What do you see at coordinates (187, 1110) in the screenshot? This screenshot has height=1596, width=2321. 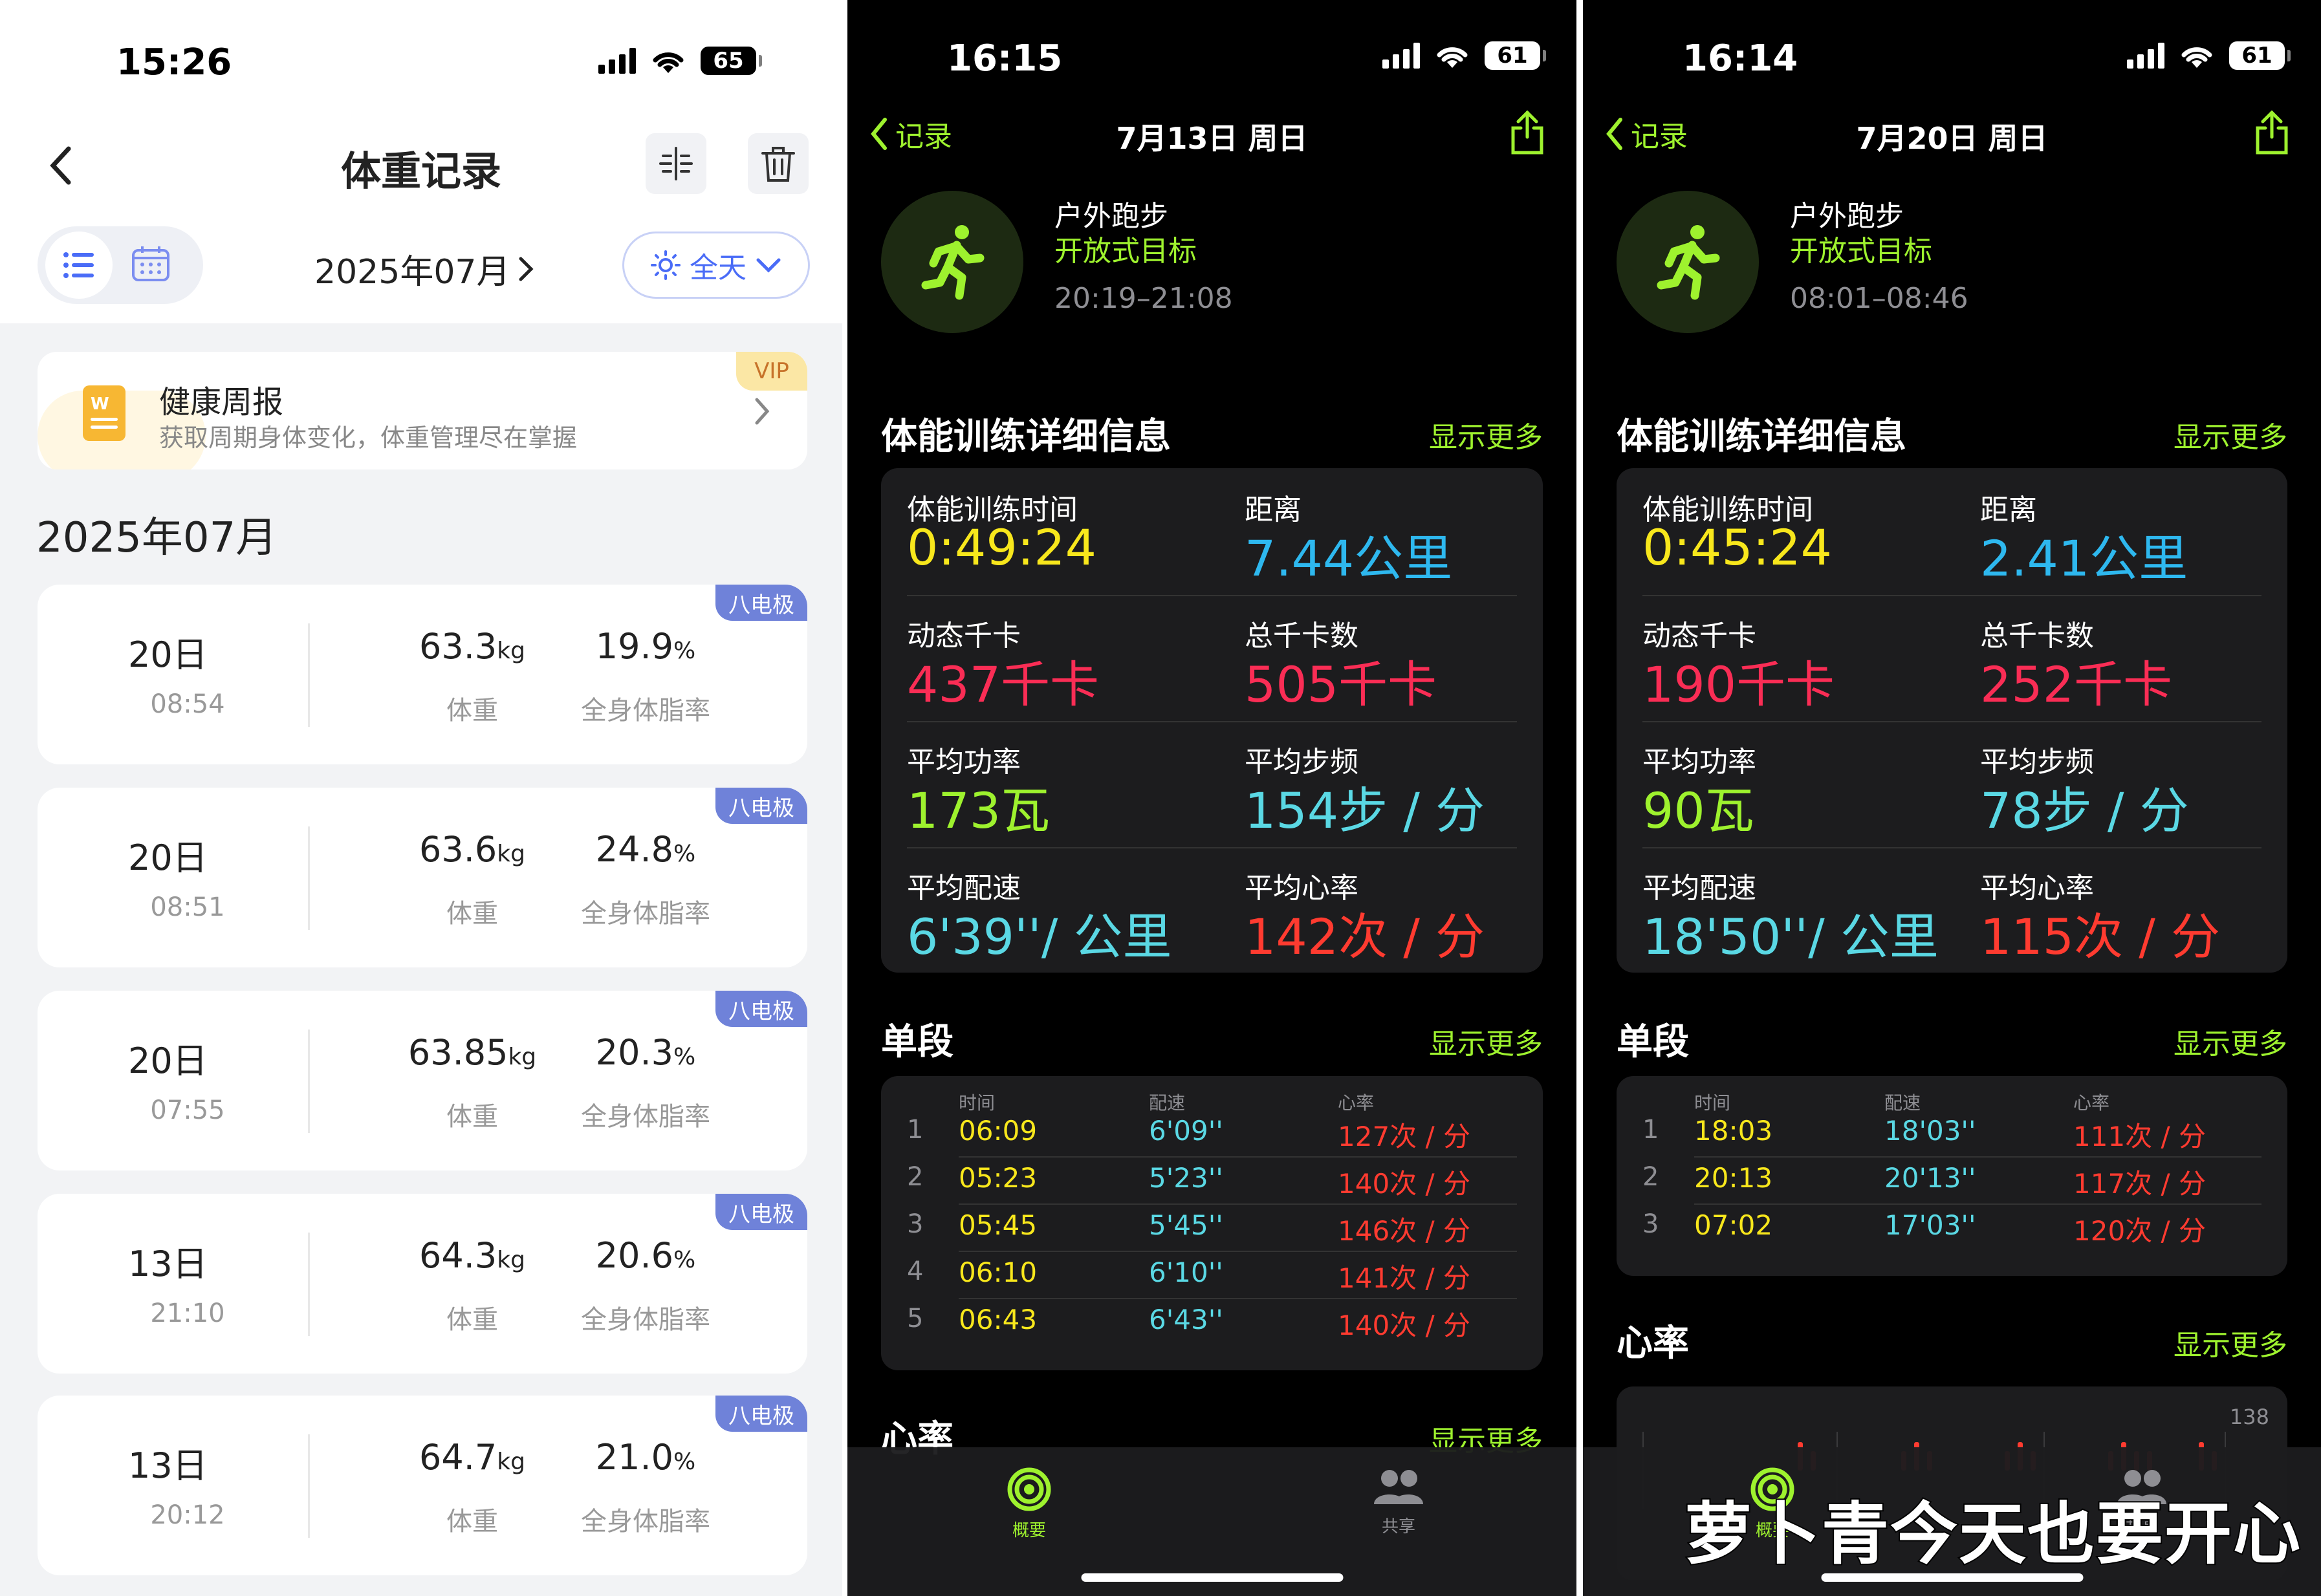 I see `record-time: 07:55` at bounding box center [187, 1110].